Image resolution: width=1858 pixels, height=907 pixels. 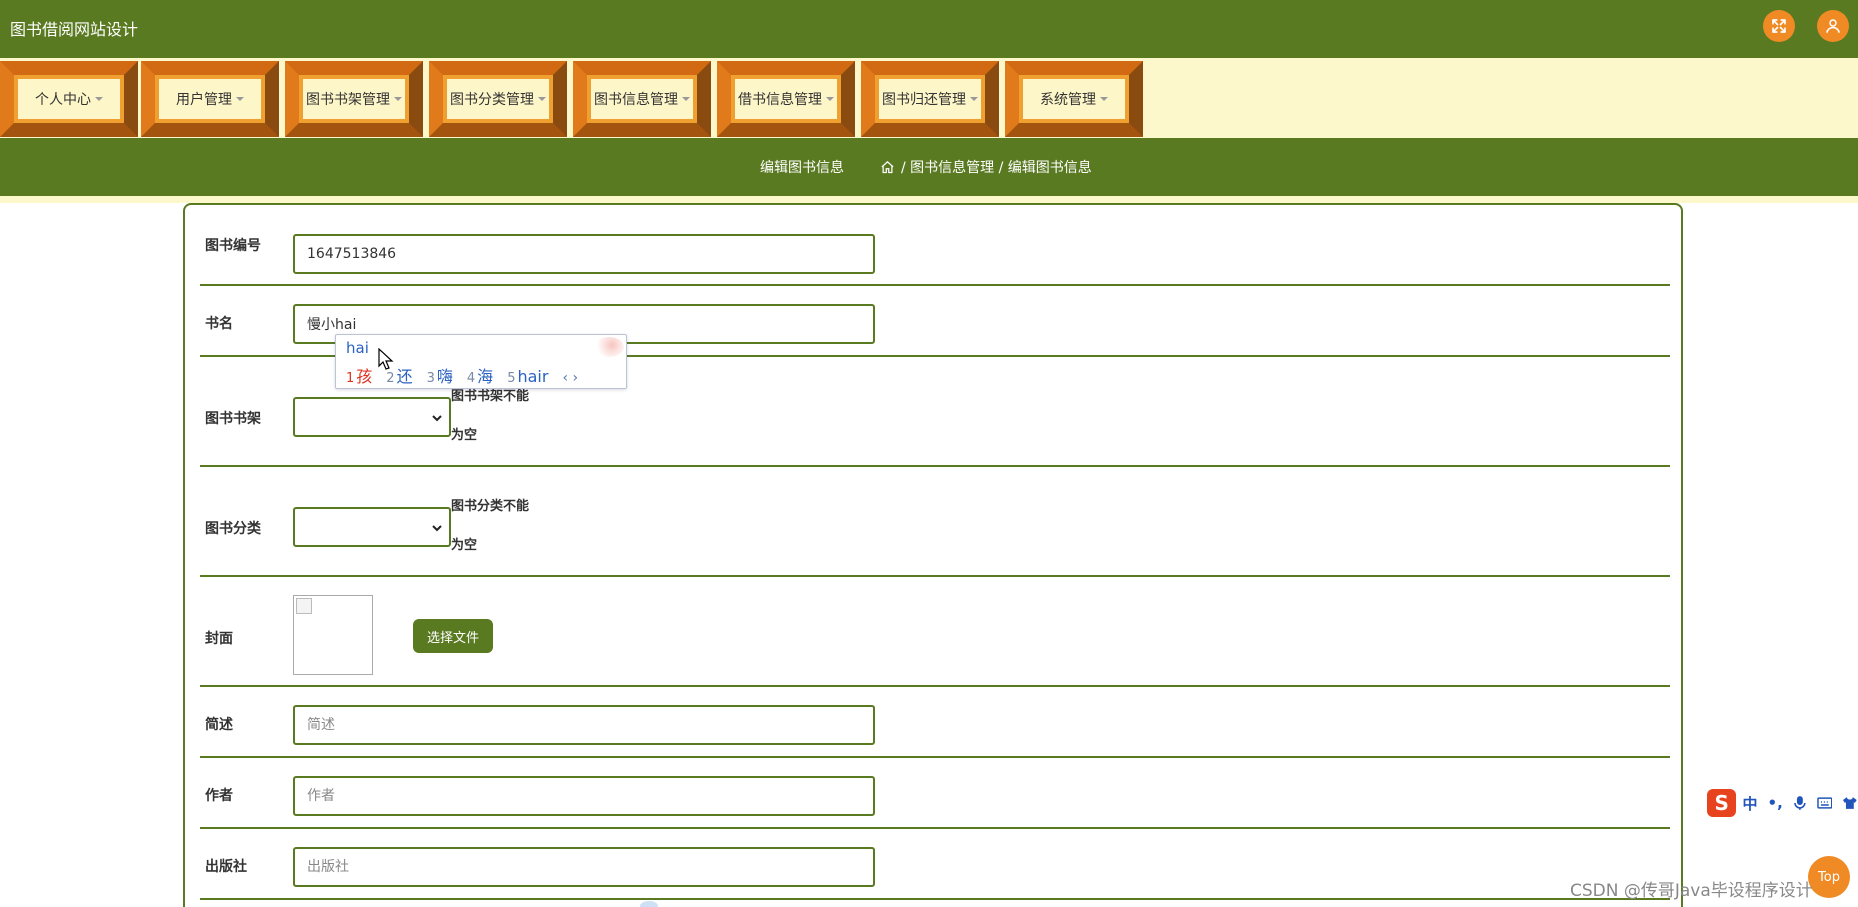 I want to click on scroll-indicator, so click(x=649, y=904).